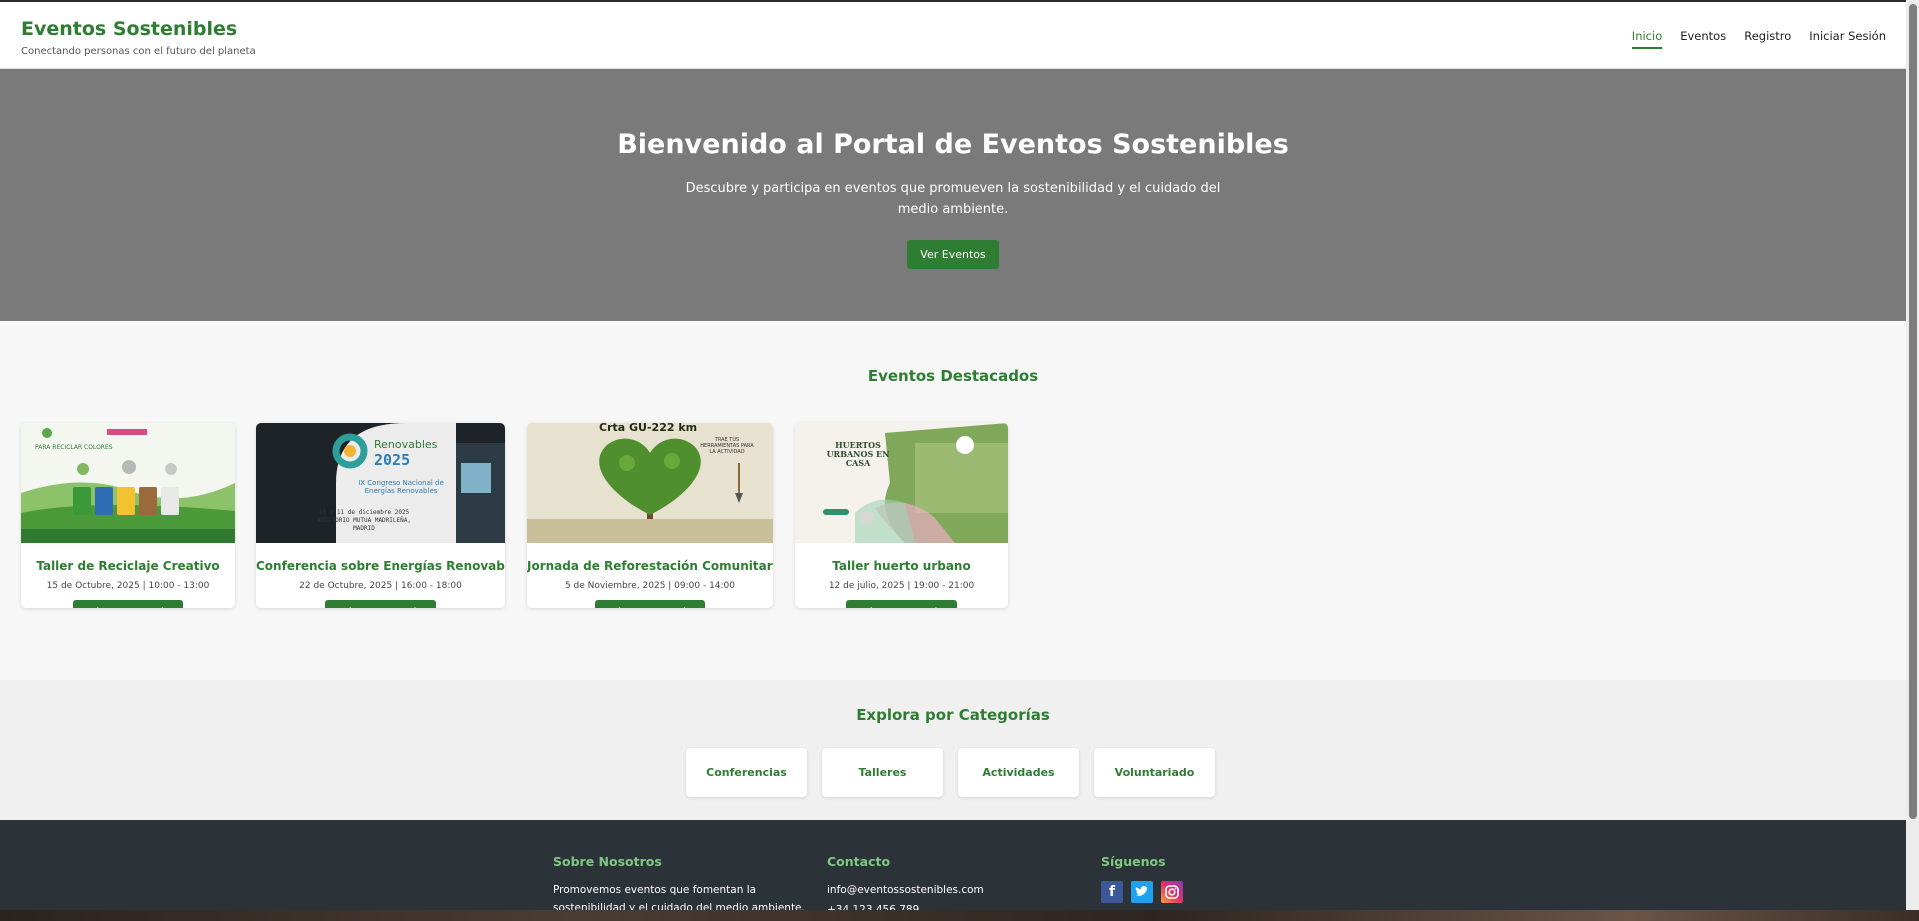 The height and width of the screenshot is (921, 1919). I want to click on event-title: Taller huerto urbano, so click(901, 566).